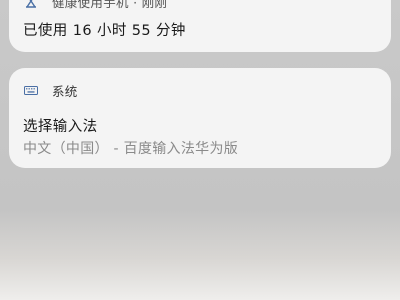 This screenshot has height=300, width=400. I want to click on notification-header: 系统, so click(51, 90).